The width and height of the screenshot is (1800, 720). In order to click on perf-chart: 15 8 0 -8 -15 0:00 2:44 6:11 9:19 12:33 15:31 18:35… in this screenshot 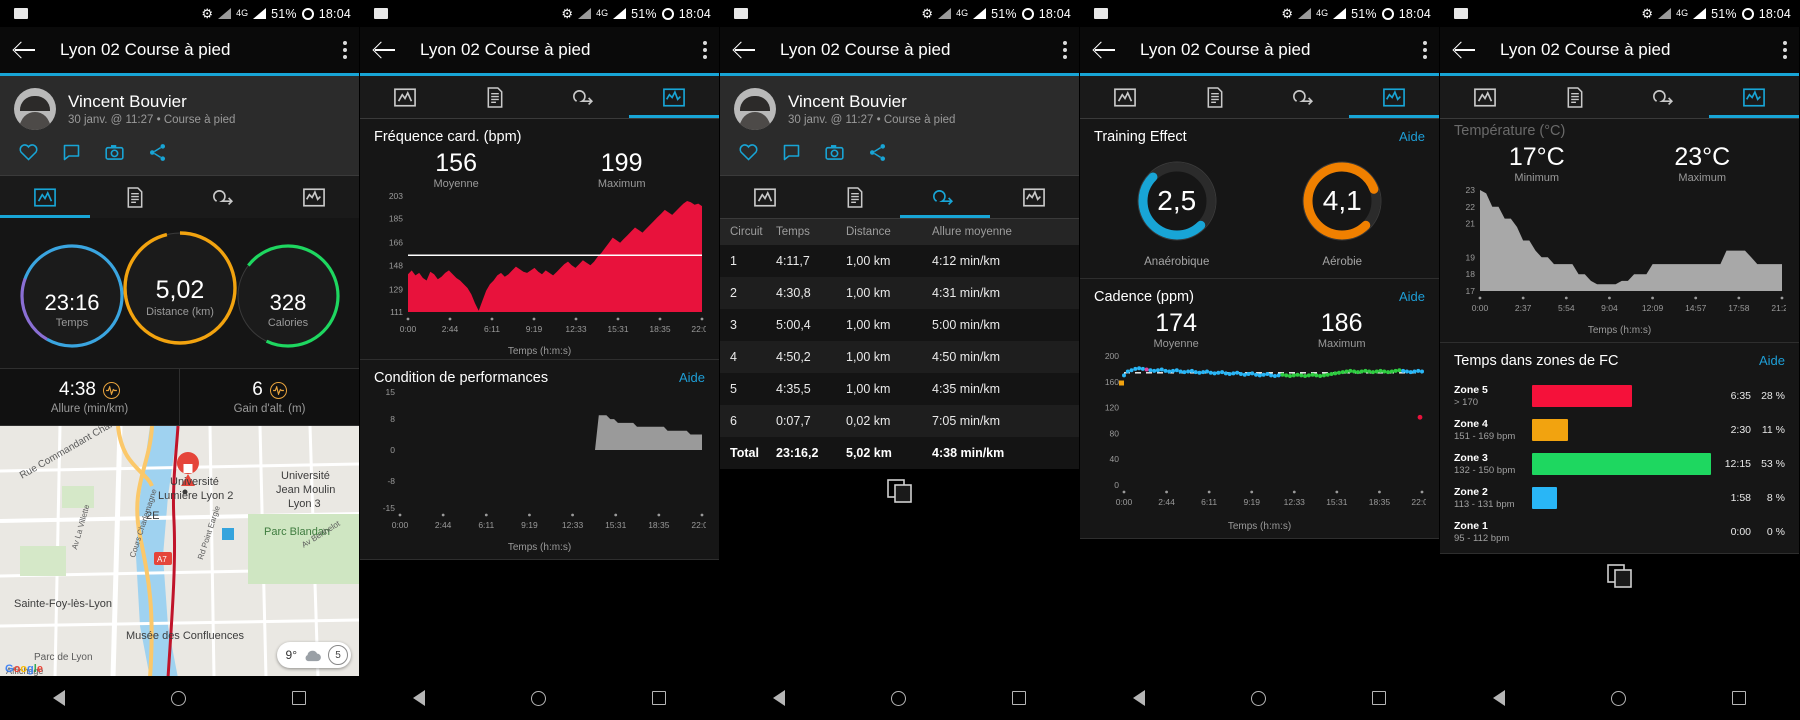, I will do `click(543, 461)`.